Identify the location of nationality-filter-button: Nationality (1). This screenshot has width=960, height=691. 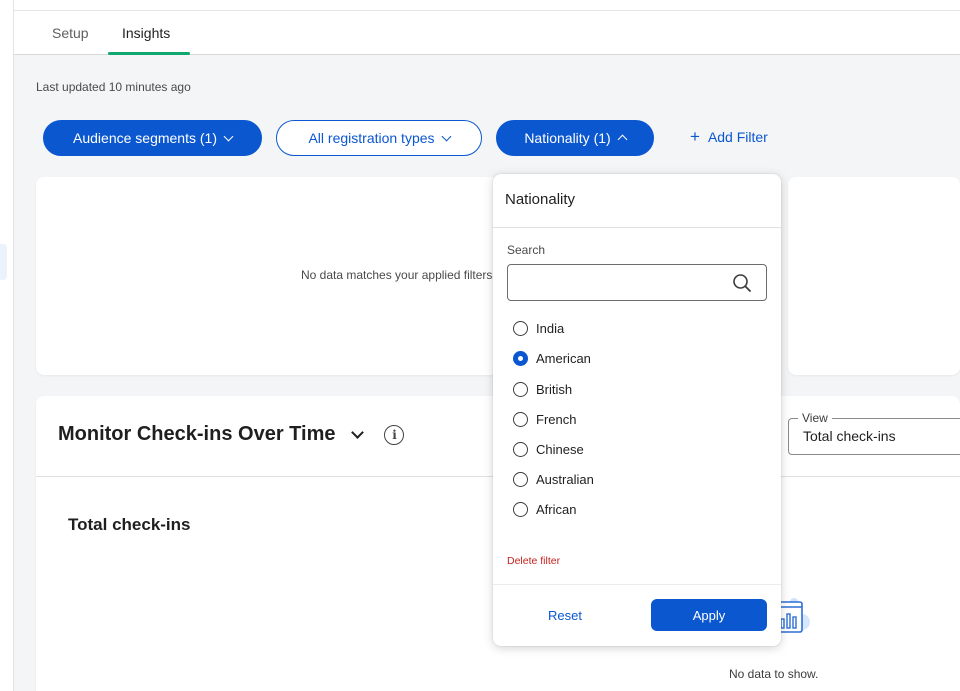
(575, 138).